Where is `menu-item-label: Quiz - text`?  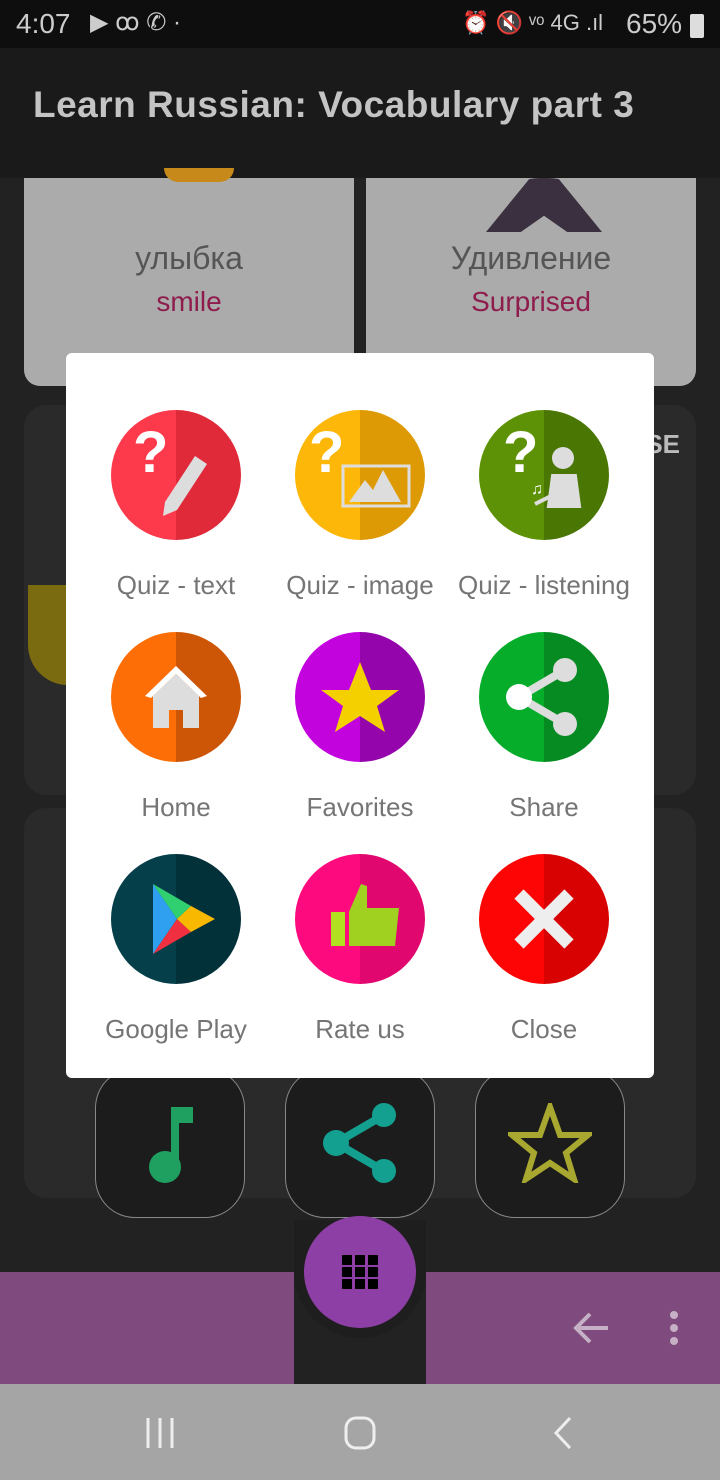 menu-item-label: Quiz - text is located at coordinates (176, 585).